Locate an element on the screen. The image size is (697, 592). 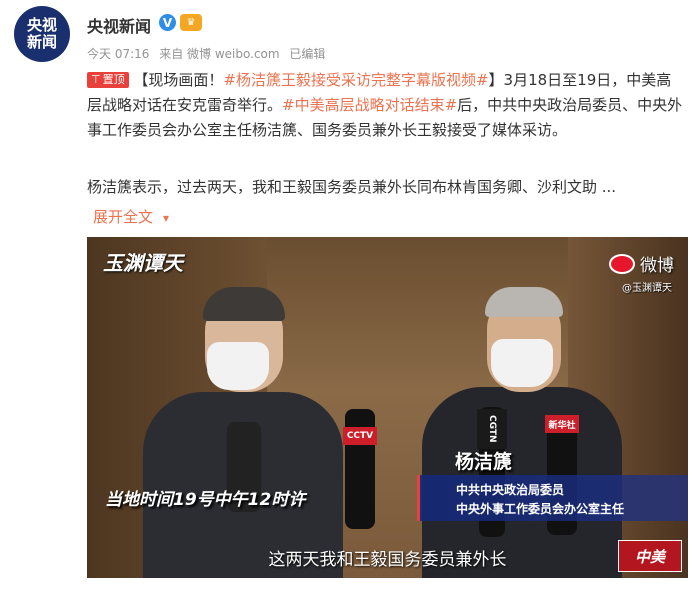
time-caption: 当地时间19号中午12时许 is located at coordinates (205, 500).